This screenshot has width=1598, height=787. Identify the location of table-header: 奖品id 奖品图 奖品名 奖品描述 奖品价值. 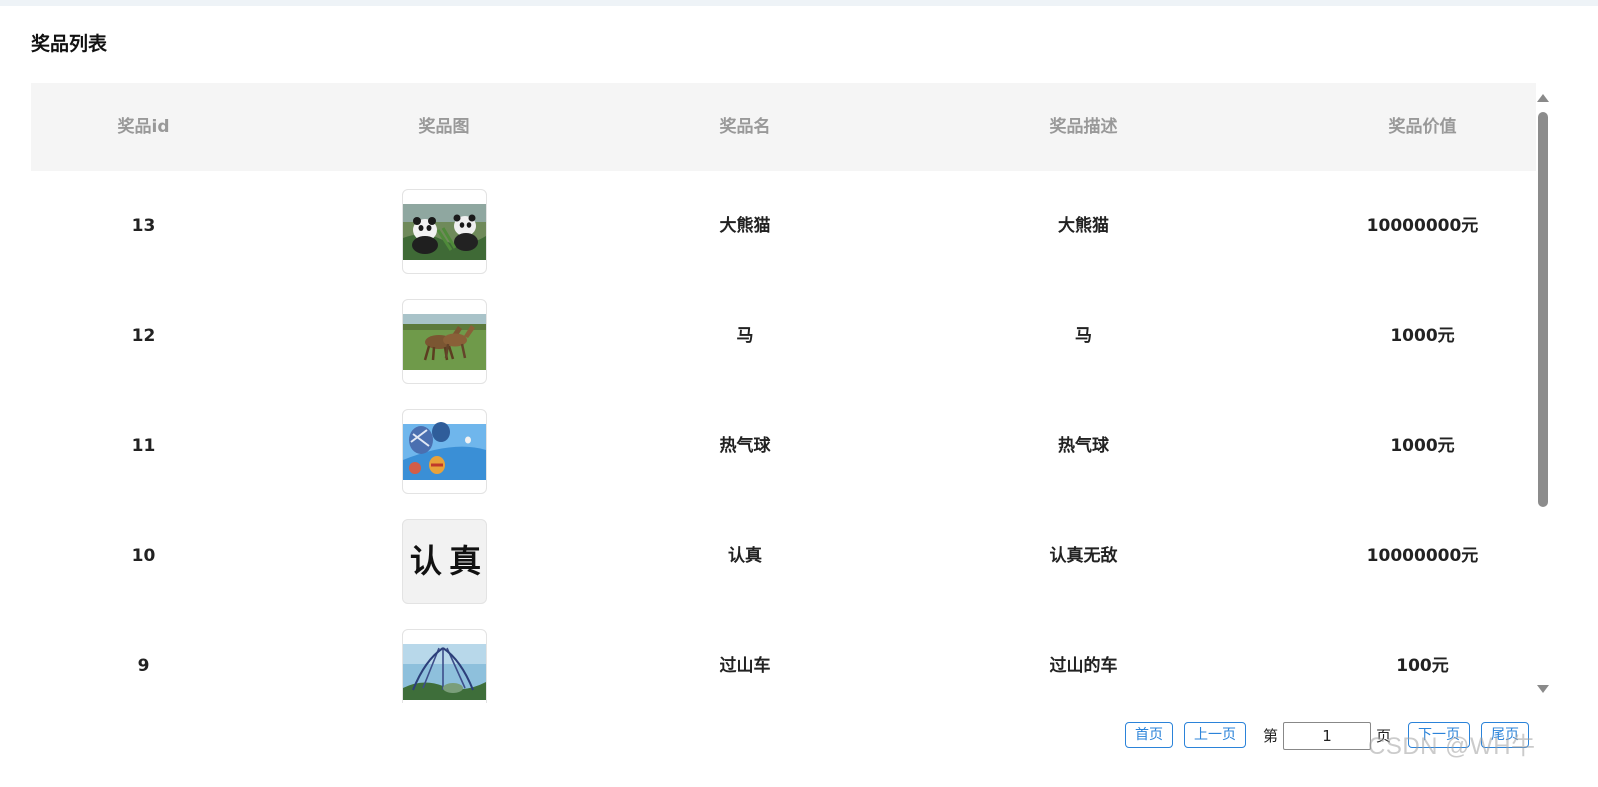
(783, 127).